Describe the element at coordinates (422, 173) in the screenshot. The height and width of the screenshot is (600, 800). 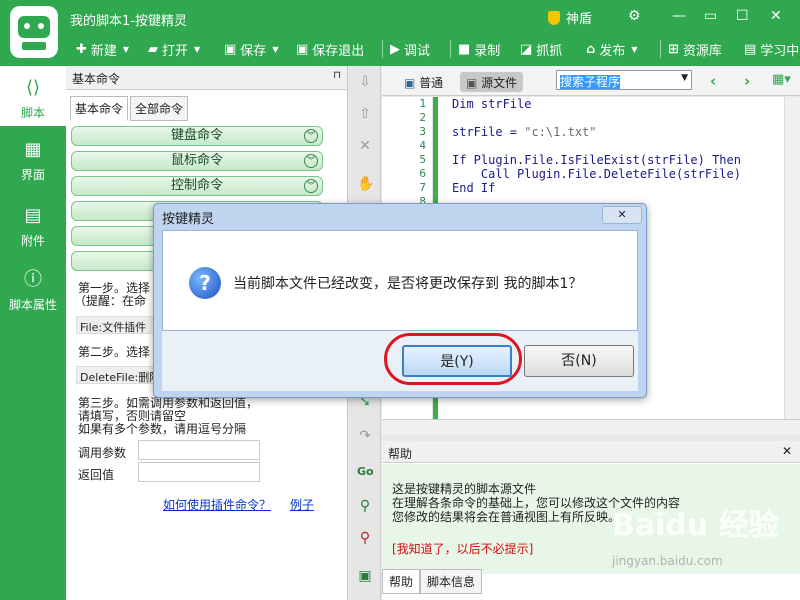
I see `line-number: 6` at that location.